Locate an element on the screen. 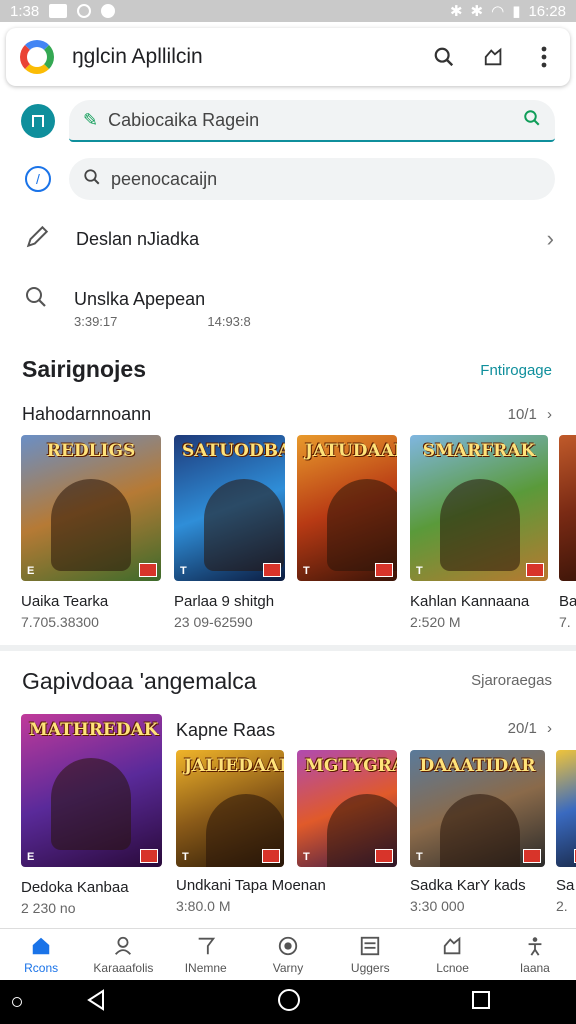 This screenshot has height=1024, width=576. nav-item-label: Iaana is located at coordinates (534, 967).